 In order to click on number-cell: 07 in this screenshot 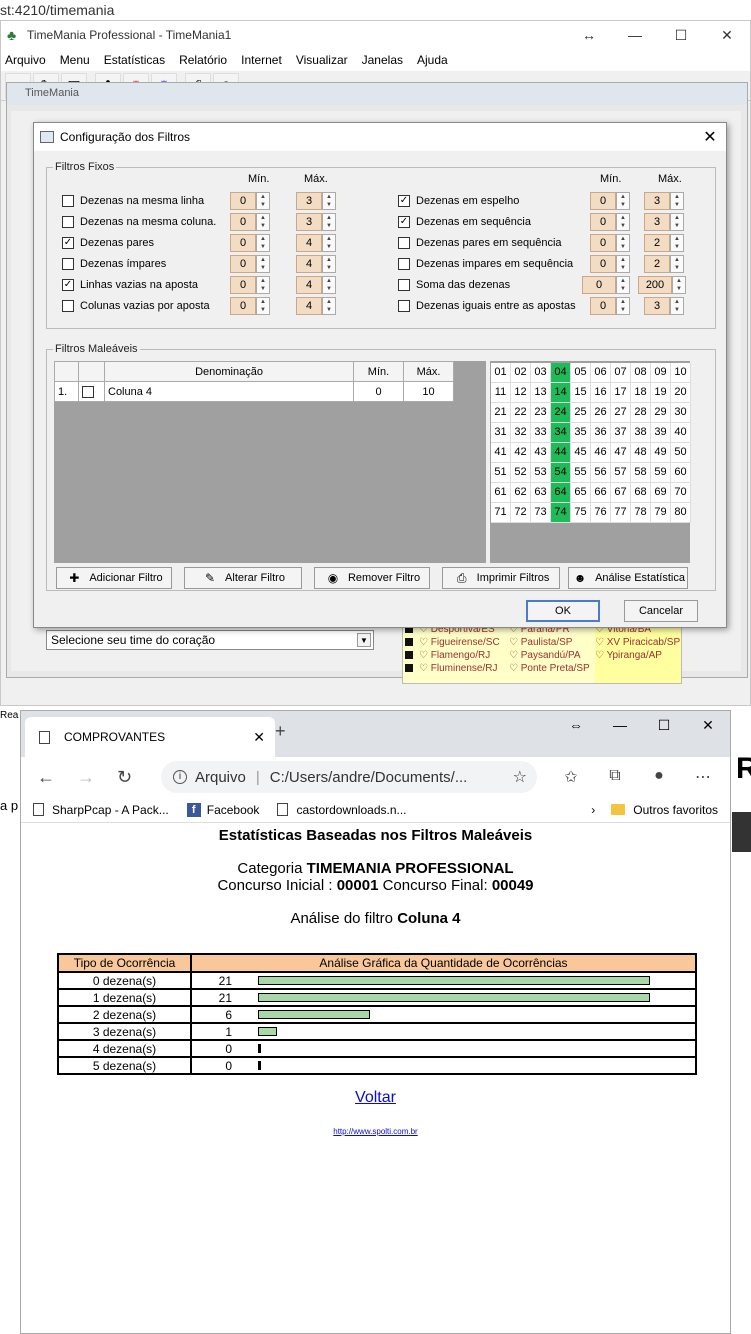, I will do `click(621, 373)`.